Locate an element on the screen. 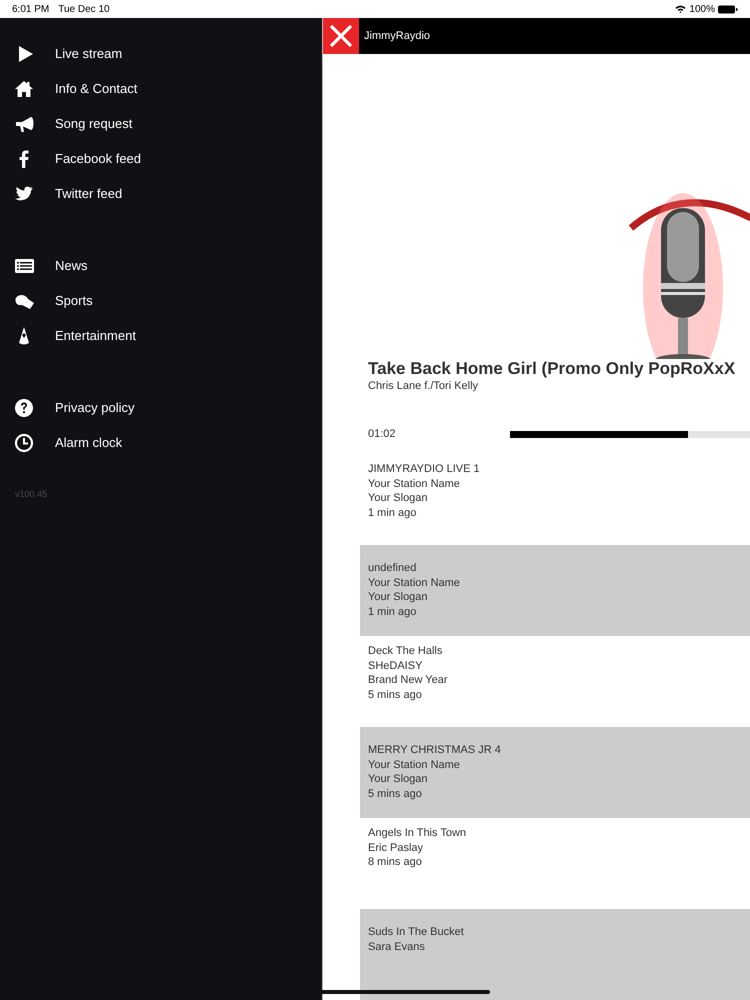 This screenshot has height=1000, width=750. menu-item: Facebook feed is located at coordinates (161, 158).